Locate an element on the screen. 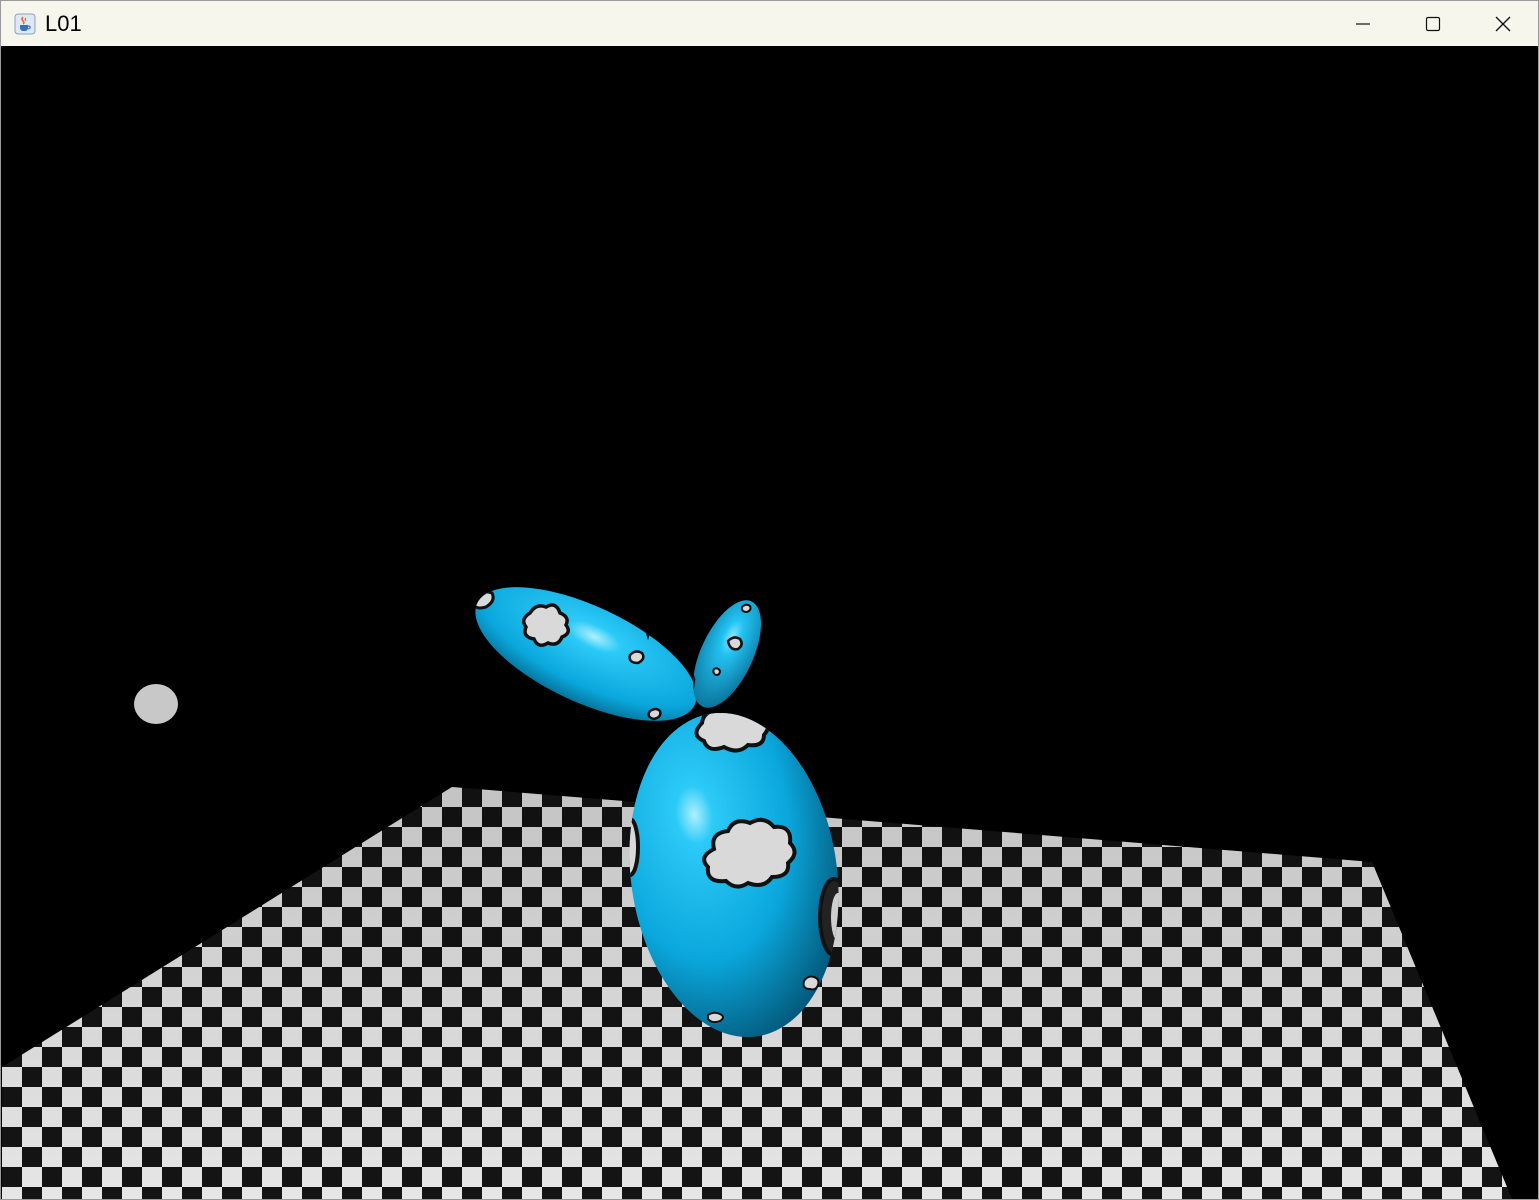  balloon-head is located at coordinates (584, 654).